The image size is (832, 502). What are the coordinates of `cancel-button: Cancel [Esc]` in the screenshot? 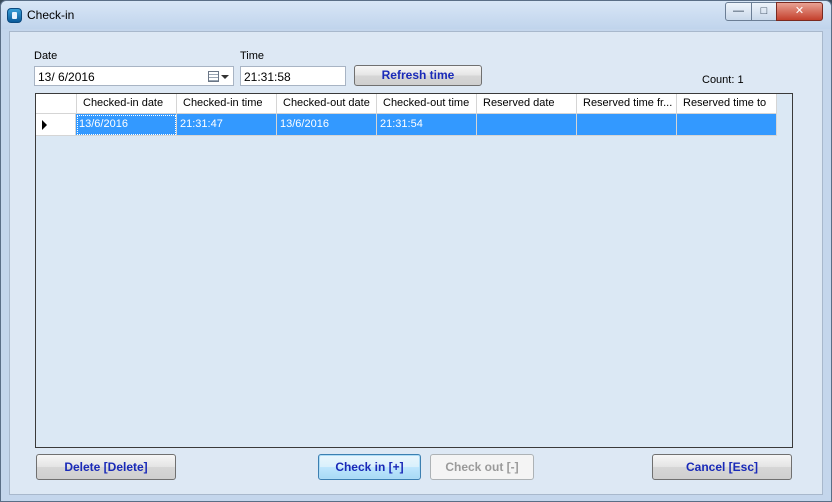 It's located at (722, 467).